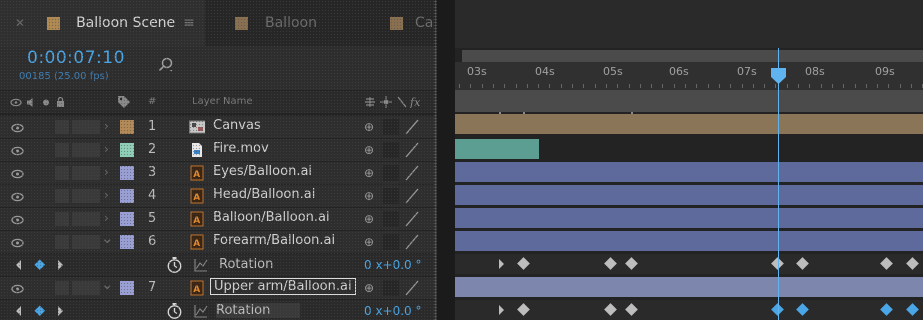  I want to click on layer-name: Canvas, so click(237, 125).